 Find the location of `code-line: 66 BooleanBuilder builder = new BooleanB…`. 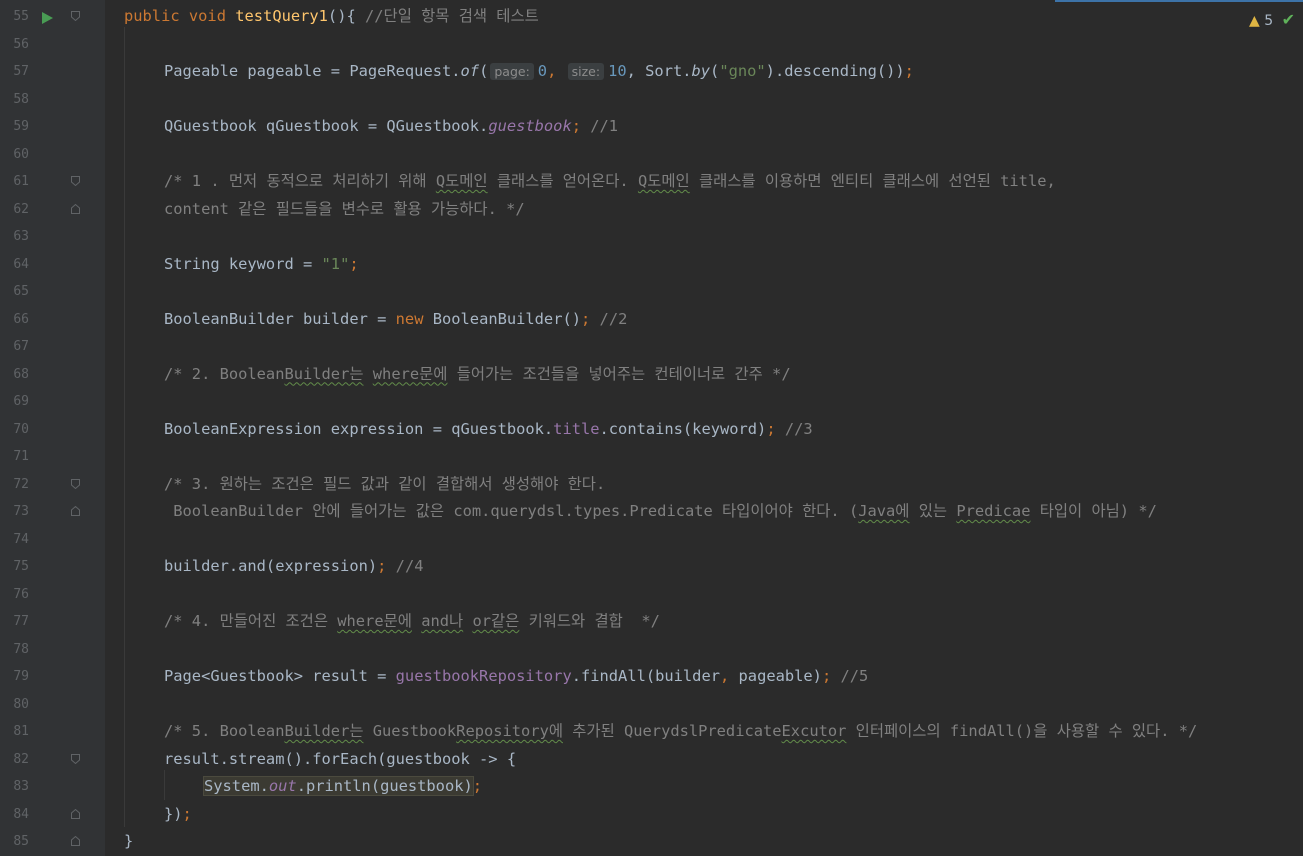

code-line: 66 BooleanBuilder builder = new BooleanB… is located at coordinates (651, 320).